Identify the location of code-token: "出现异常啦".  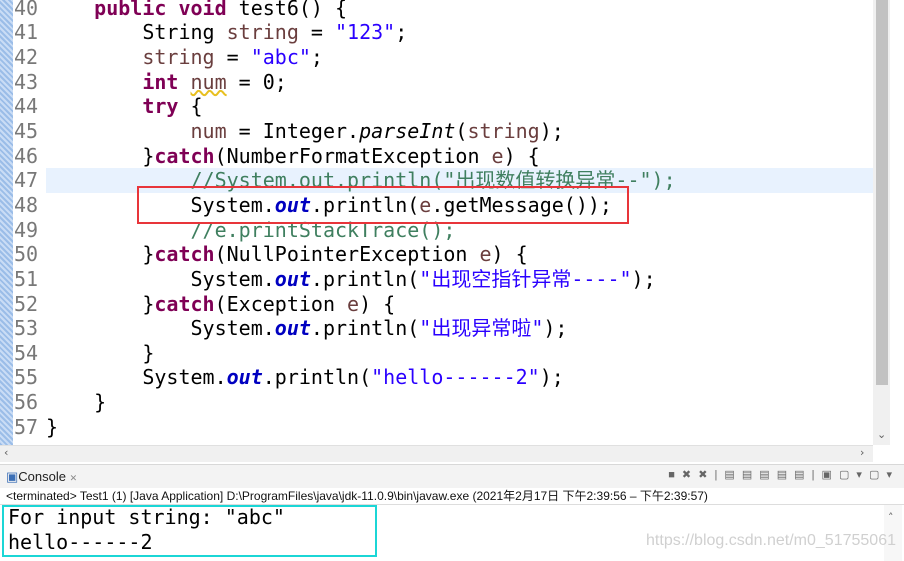
(481, 328).